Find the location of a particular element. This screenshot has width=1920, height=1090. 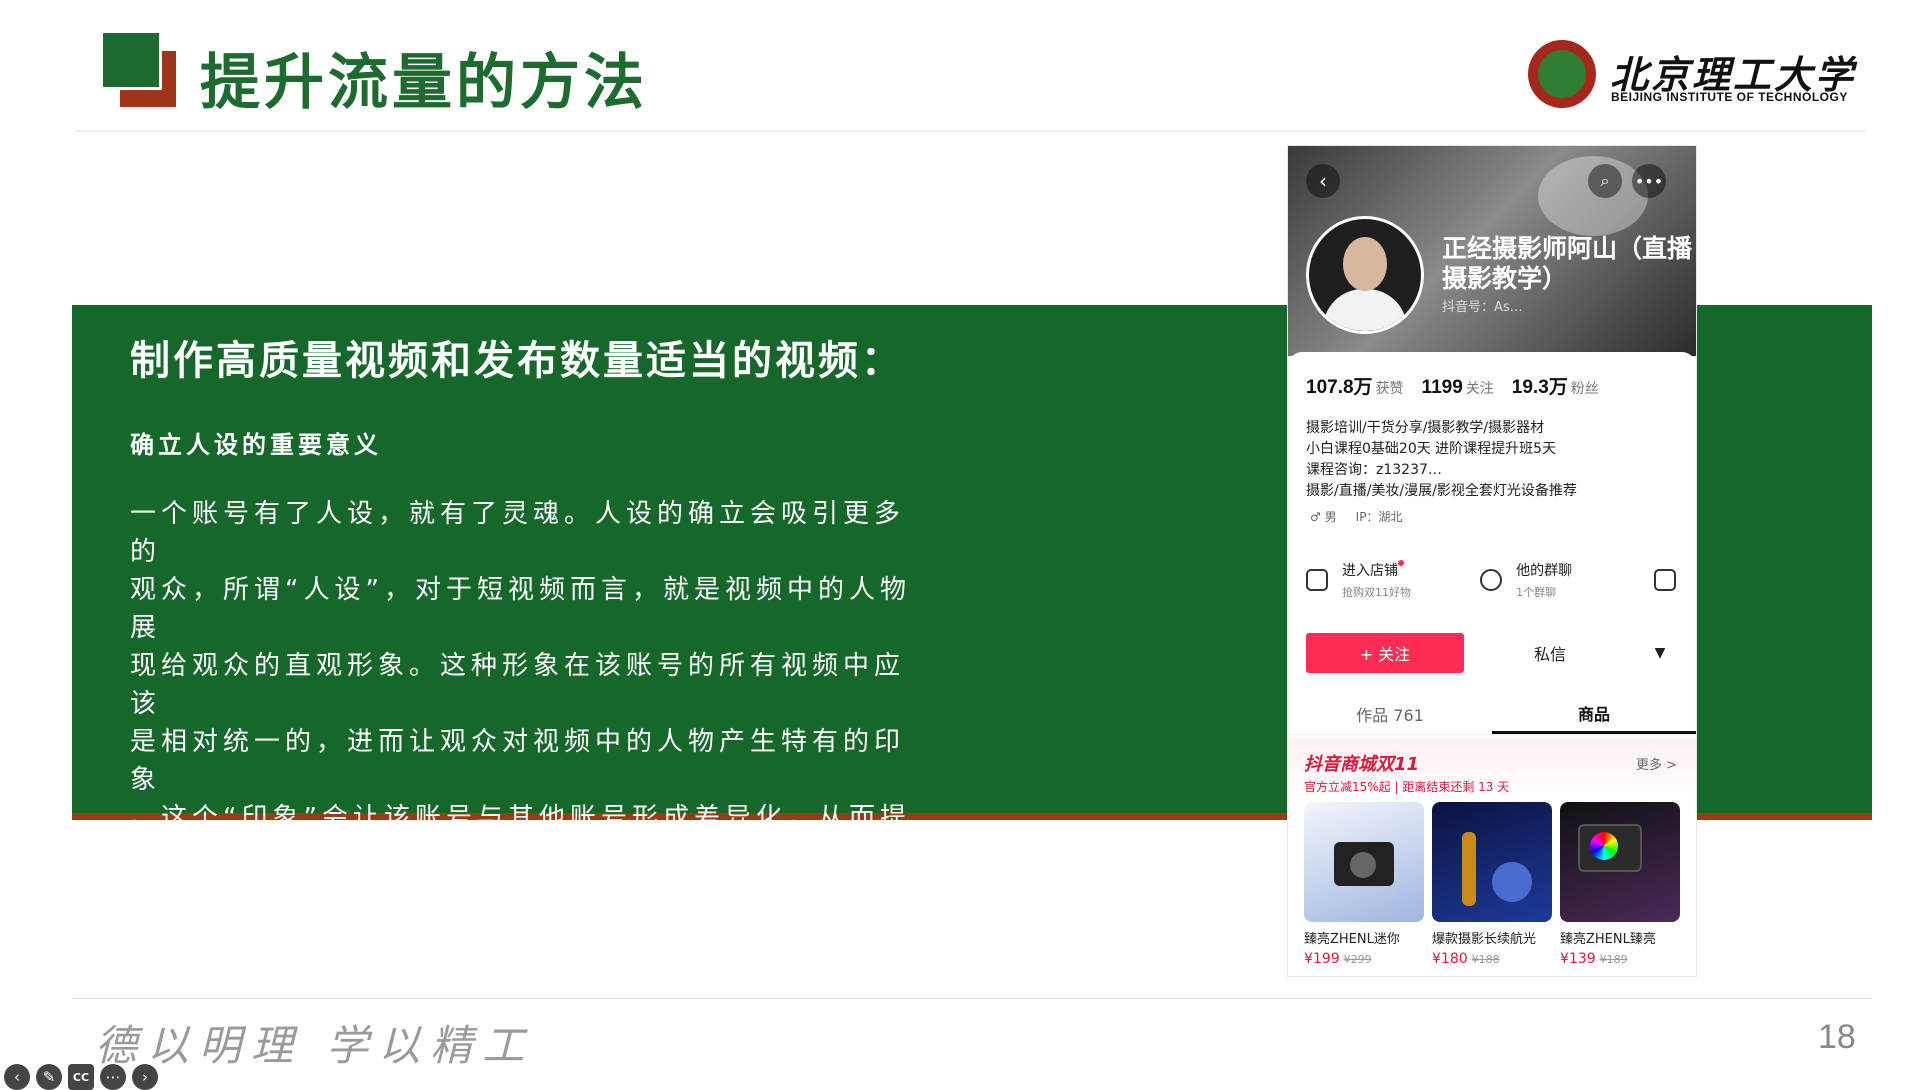

live-entry is located at coordinates (1666, 580).